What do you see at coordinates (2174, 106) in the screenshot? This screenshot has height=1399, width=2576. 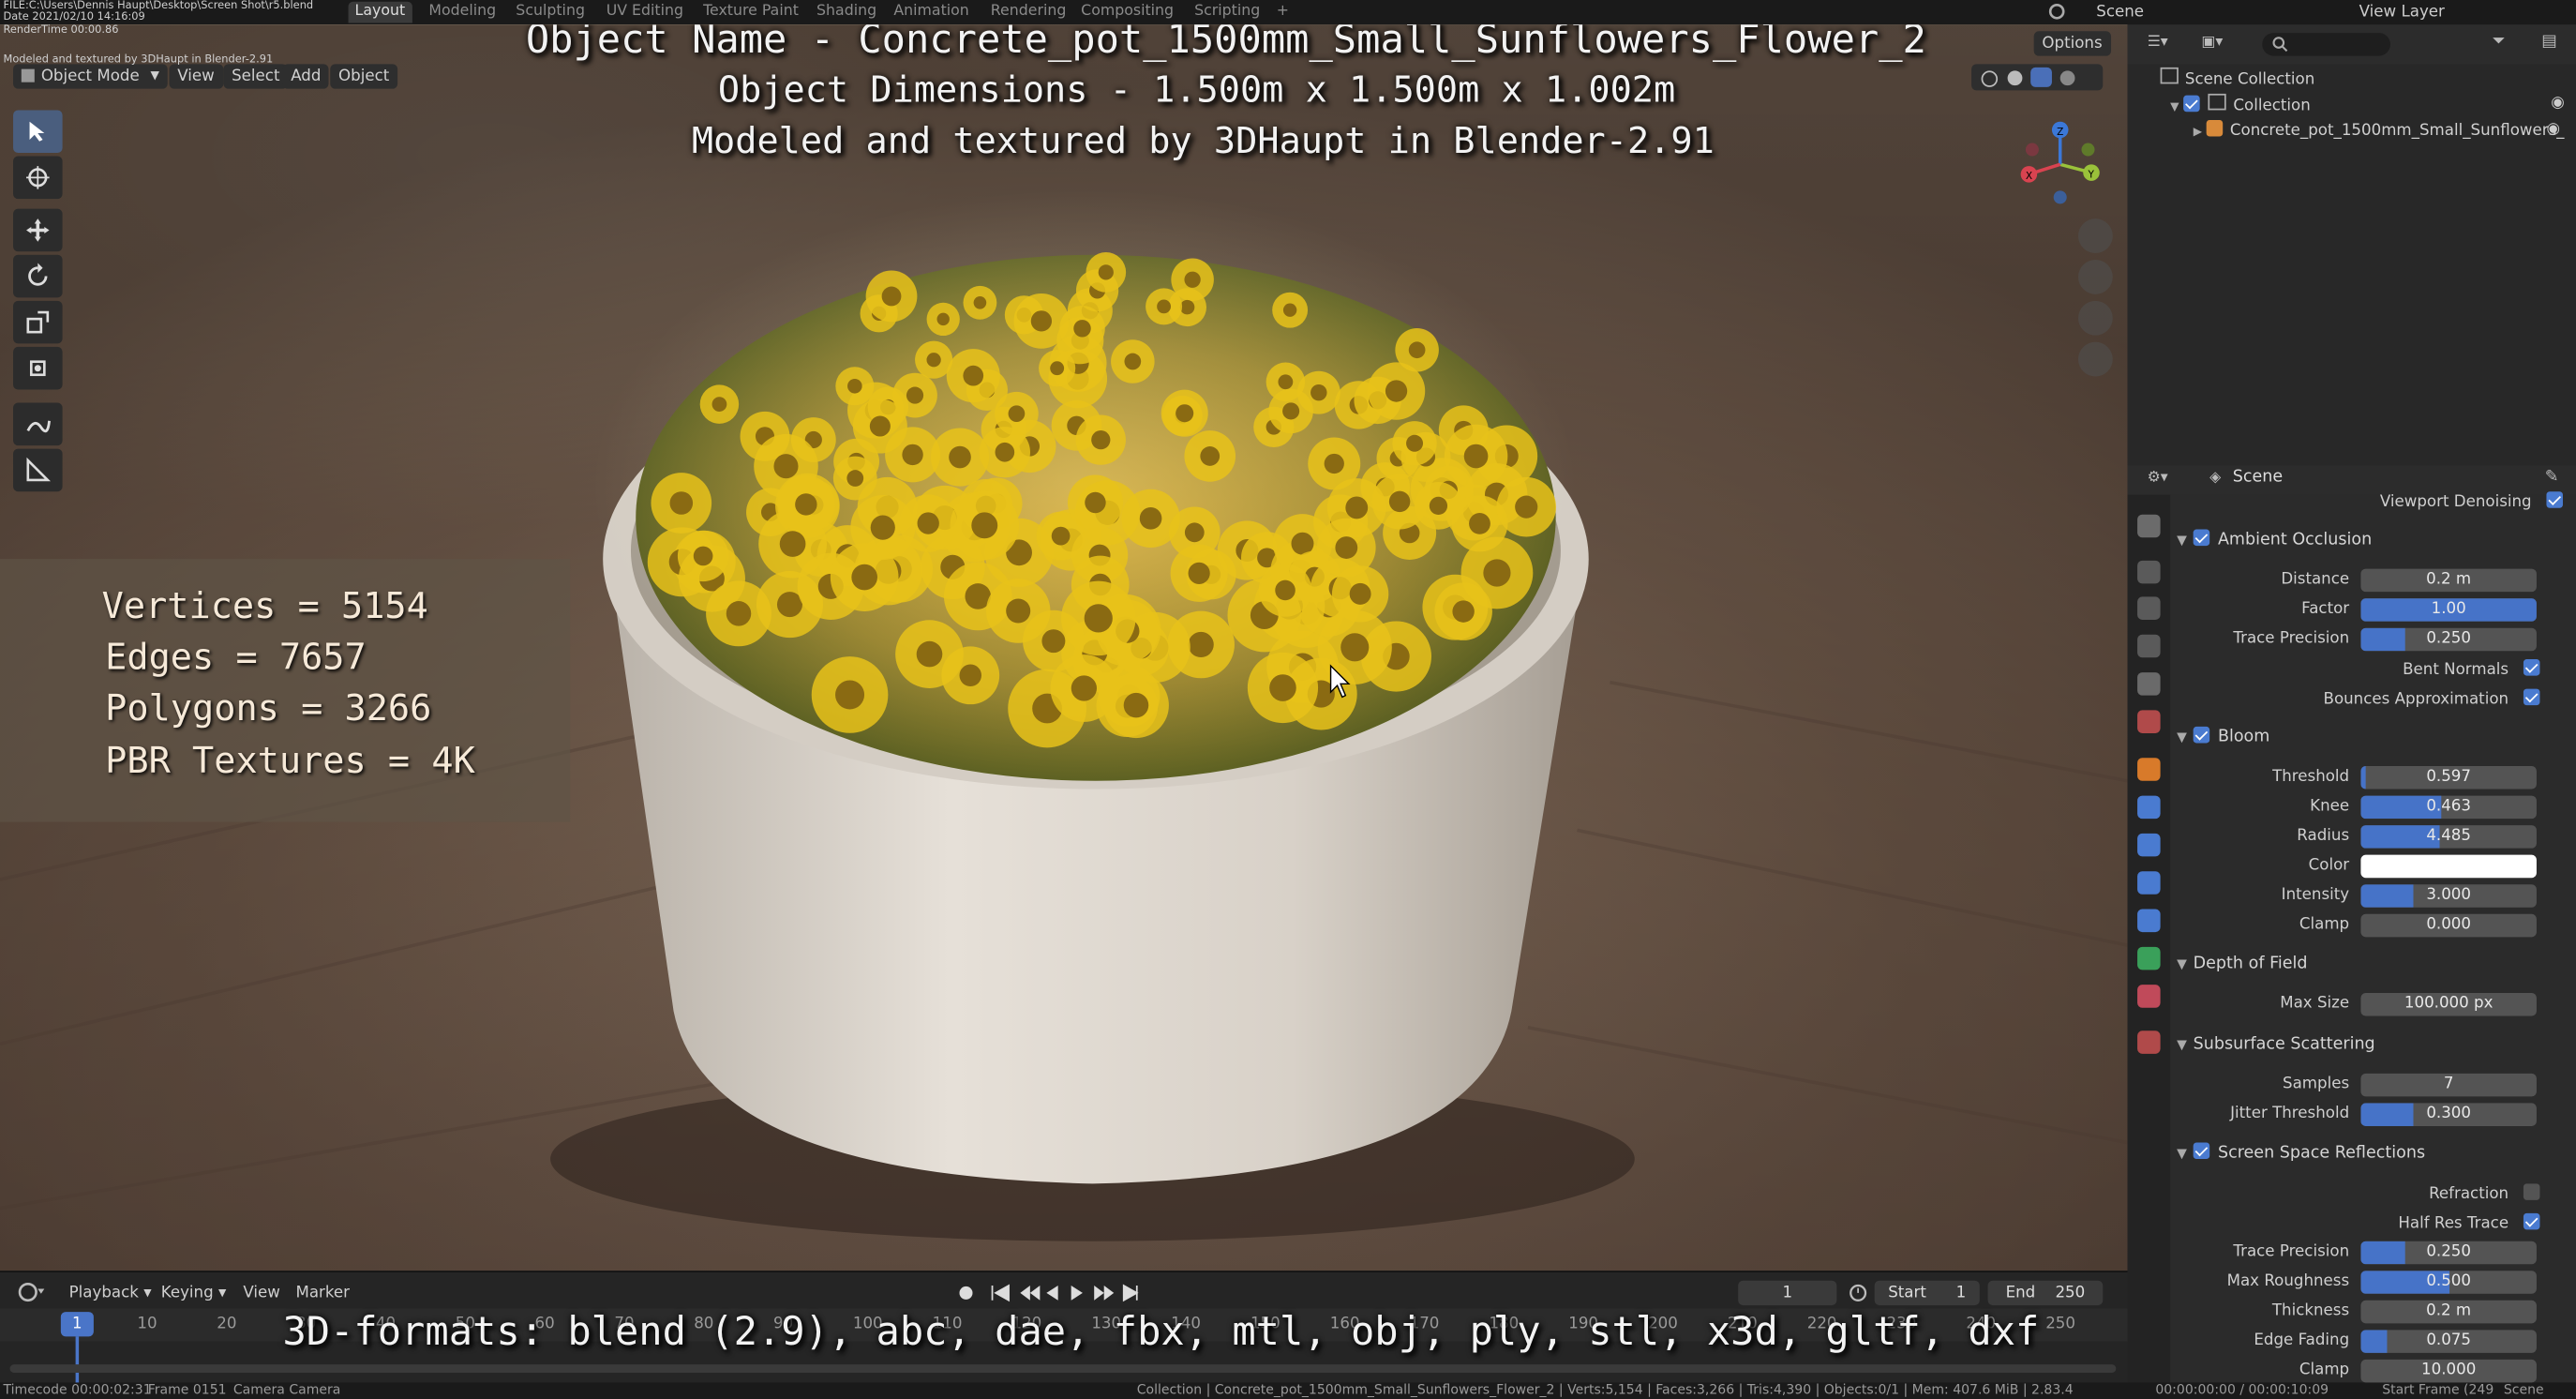 I see `expand-arrow-icon: ▼` at bounding box center [2174, 106].